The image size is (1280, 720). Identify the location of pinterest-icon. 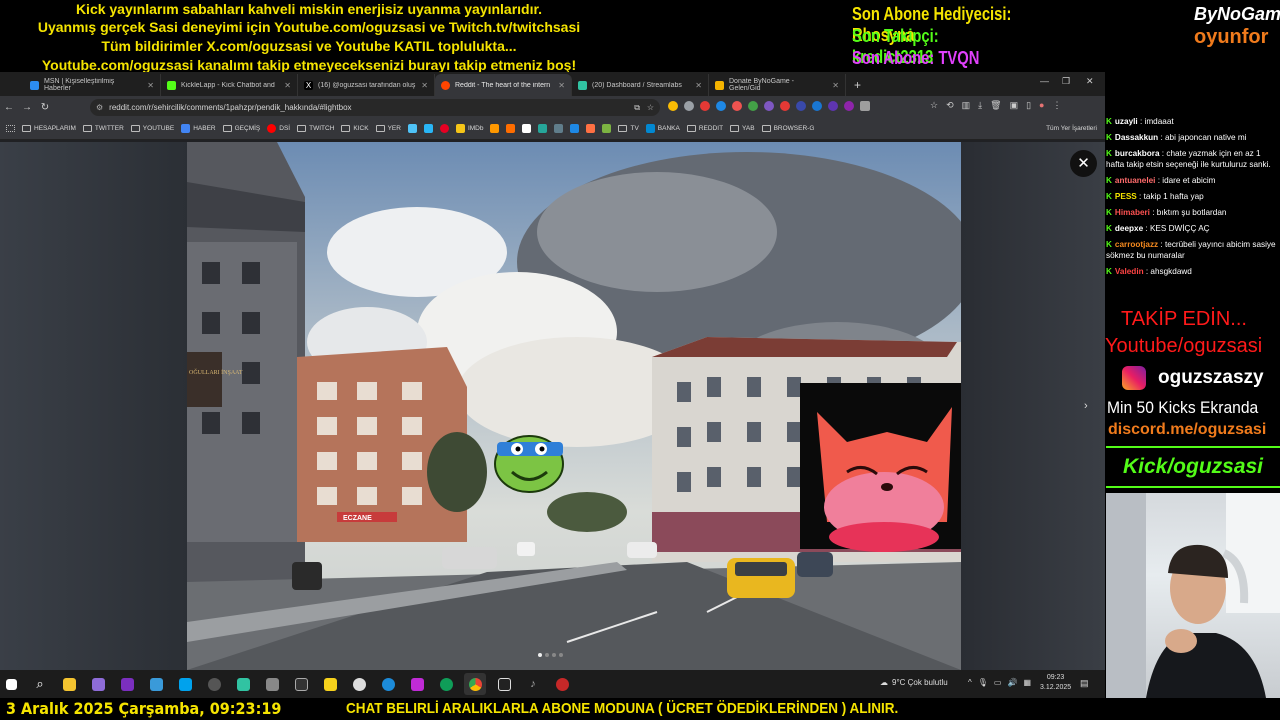
(444, 128).